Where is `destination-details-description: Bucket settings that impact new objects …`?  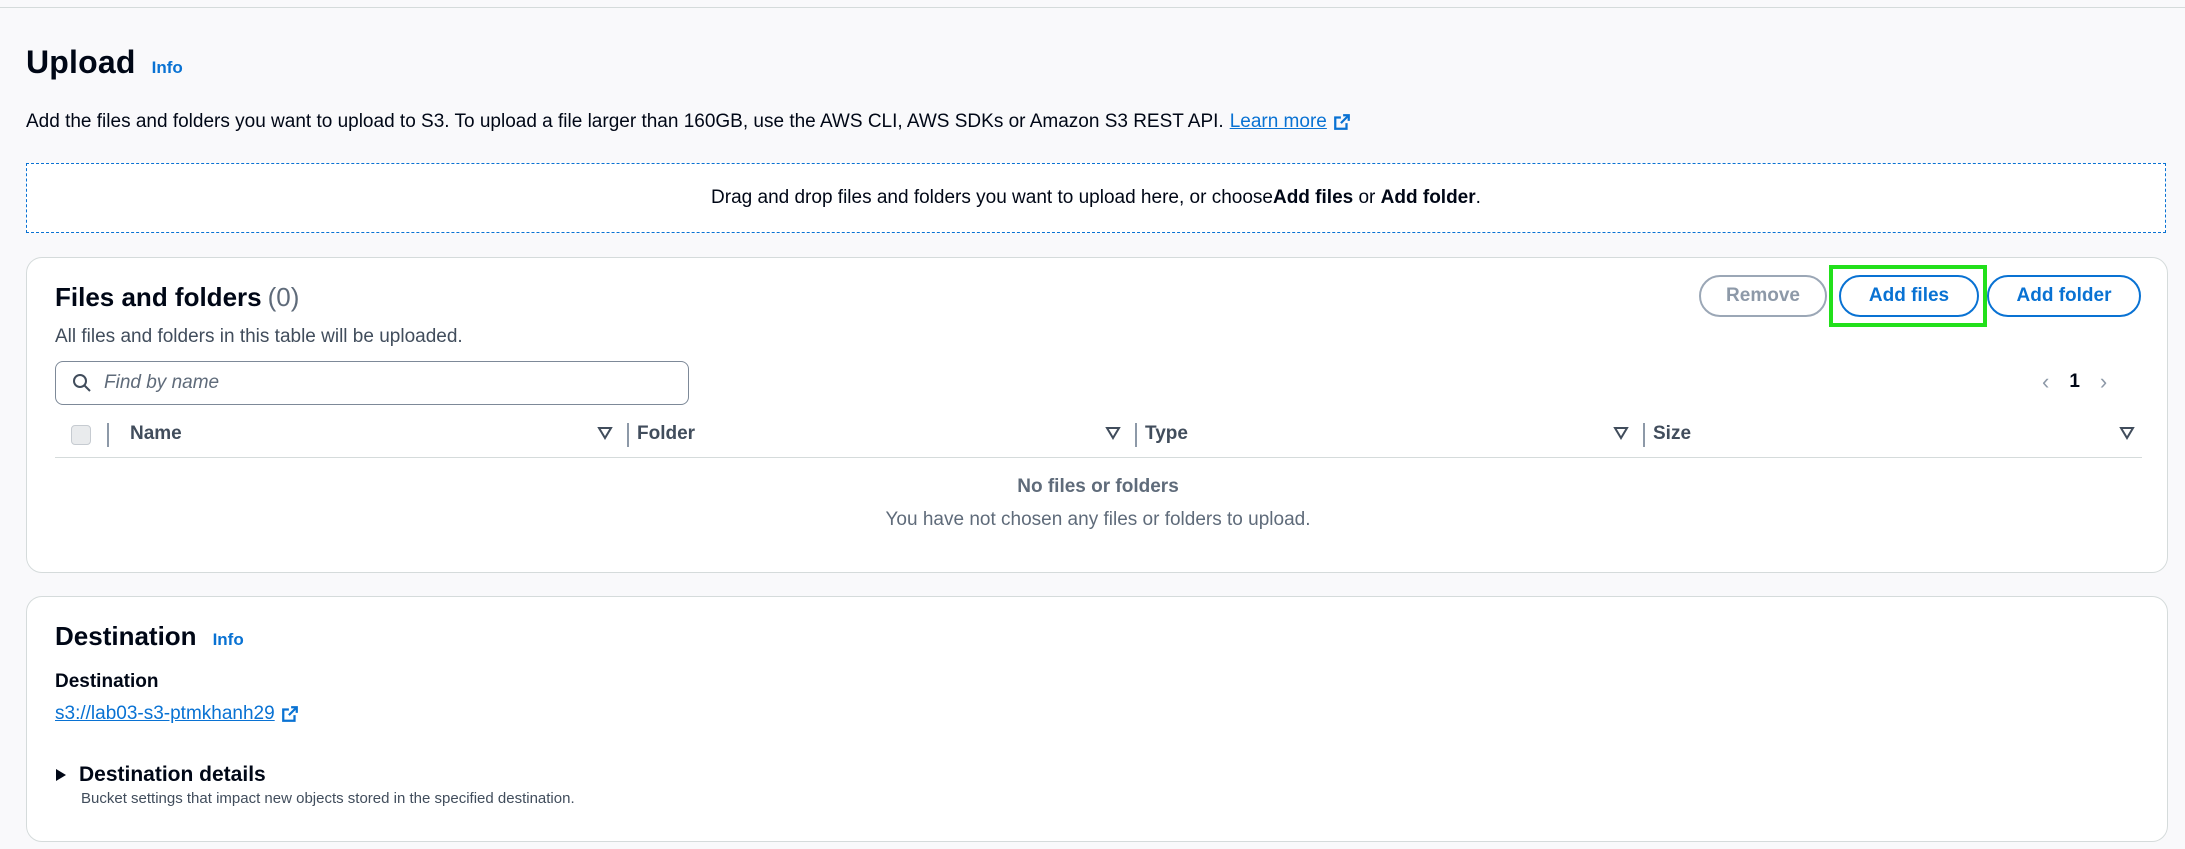
destination-details-description: Bucket settings that impact new objects … is located at coordinates (328, 798).